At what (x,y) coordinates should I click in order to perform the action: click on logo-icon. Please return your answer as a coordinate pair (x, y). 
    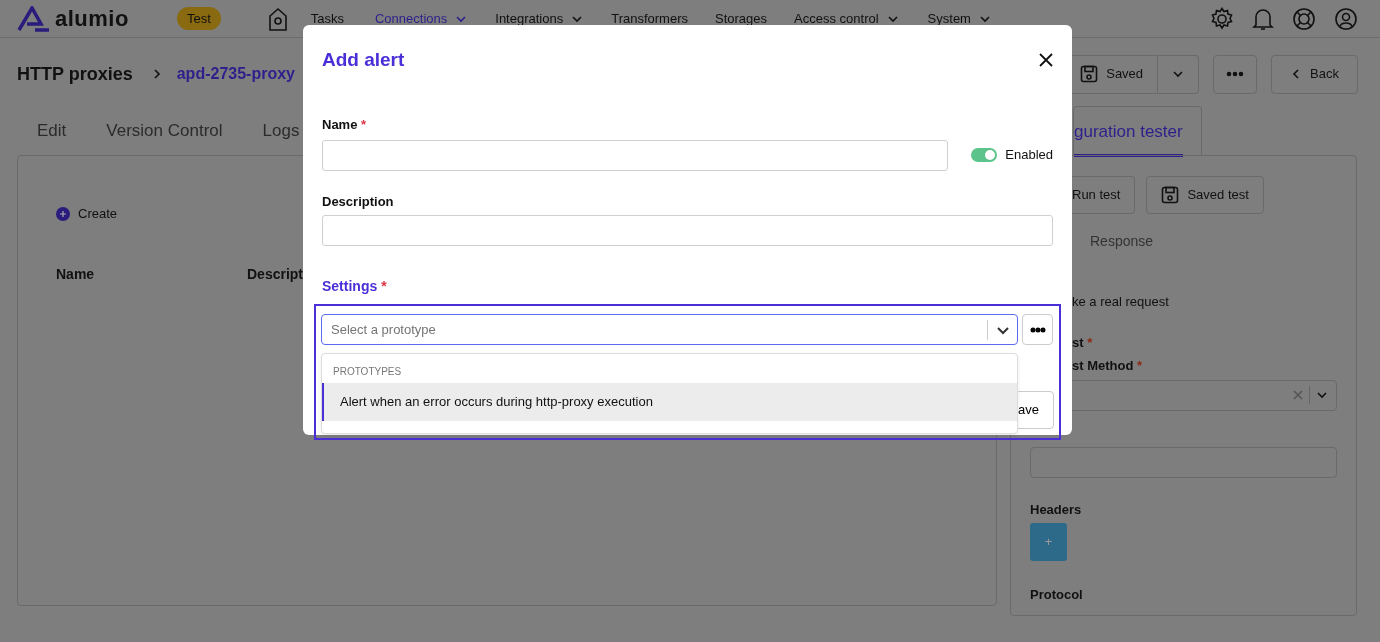
    Looking at the image, I should click on (34, 18).